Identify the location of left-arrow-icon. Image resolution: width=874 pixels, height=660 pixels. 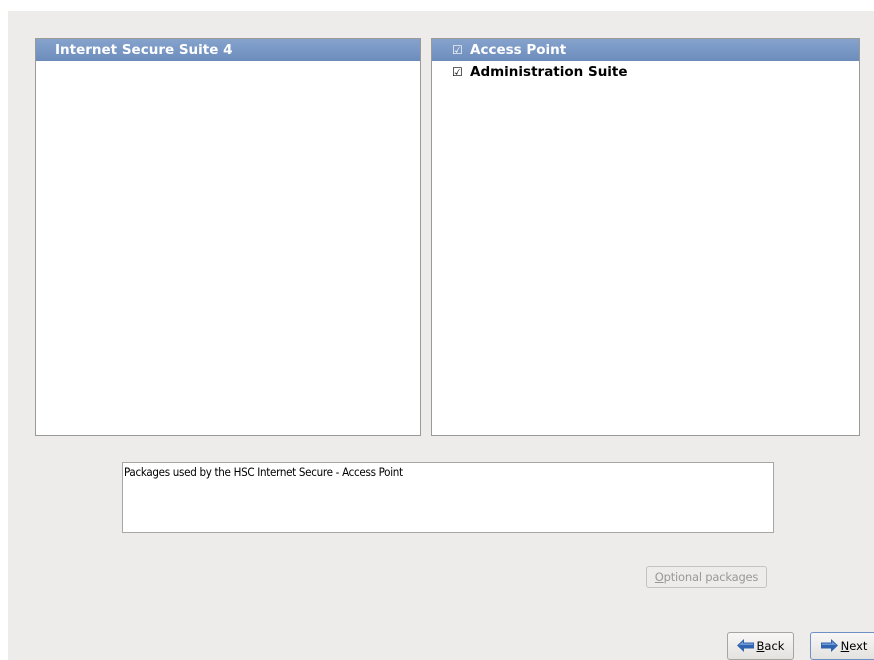
(745, 645).